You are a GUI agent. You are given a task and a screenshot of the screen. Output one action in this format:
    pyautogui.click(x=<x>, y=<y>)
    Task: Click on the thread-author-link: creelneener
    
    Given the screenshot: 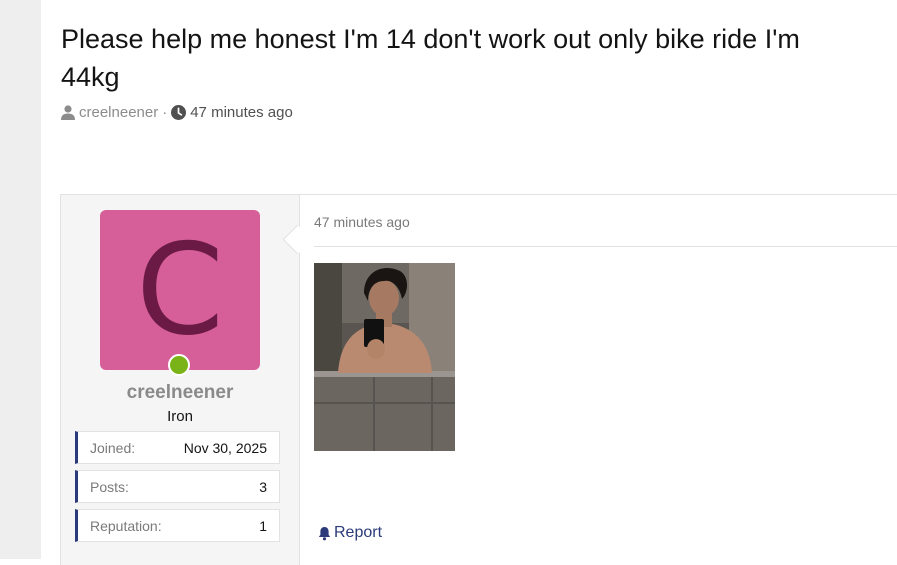 What is the action you would take?
    pyautogui.click(x=118, y=112)
    